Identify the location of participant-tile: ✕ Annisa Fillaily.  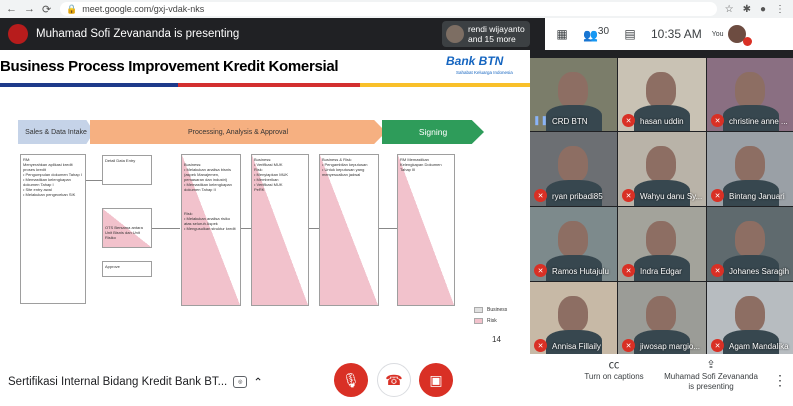
(573, 319).